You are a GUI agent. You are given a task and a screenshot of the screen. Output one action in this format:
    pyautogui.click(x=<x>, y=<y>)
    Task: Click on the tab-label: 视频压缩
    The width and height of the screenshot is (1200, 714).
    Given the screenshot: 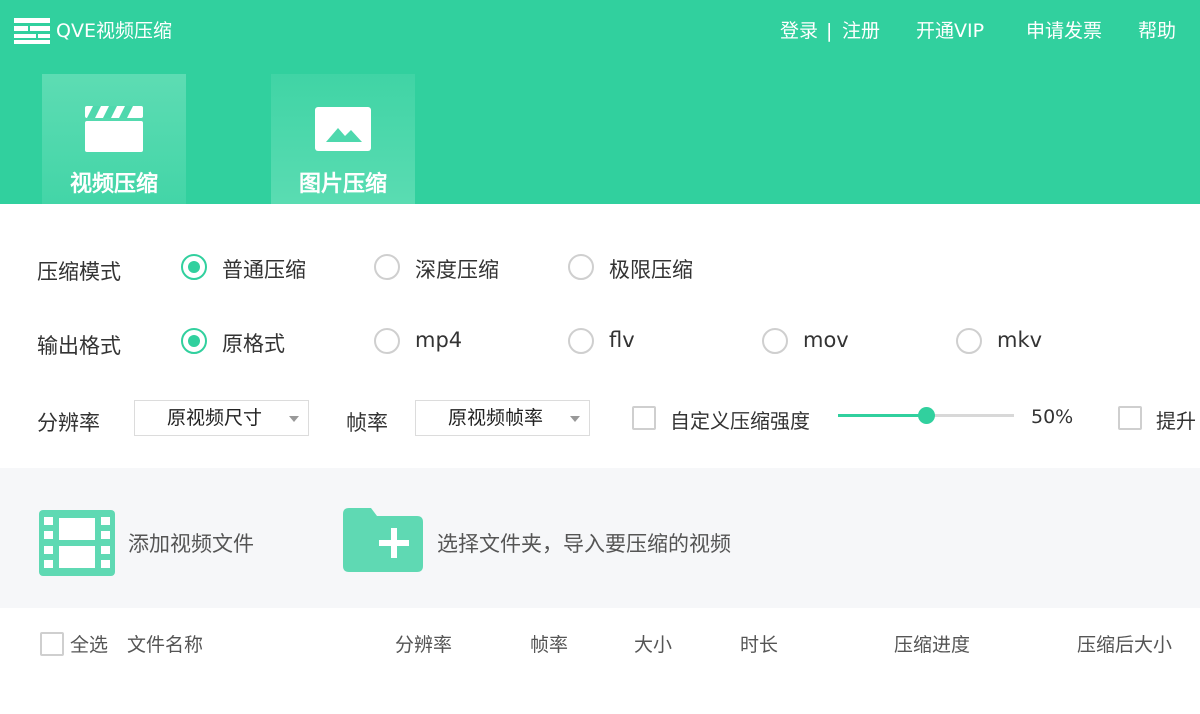 What is the action you would take?
    pyautogui.click(x=113, y=184)
    